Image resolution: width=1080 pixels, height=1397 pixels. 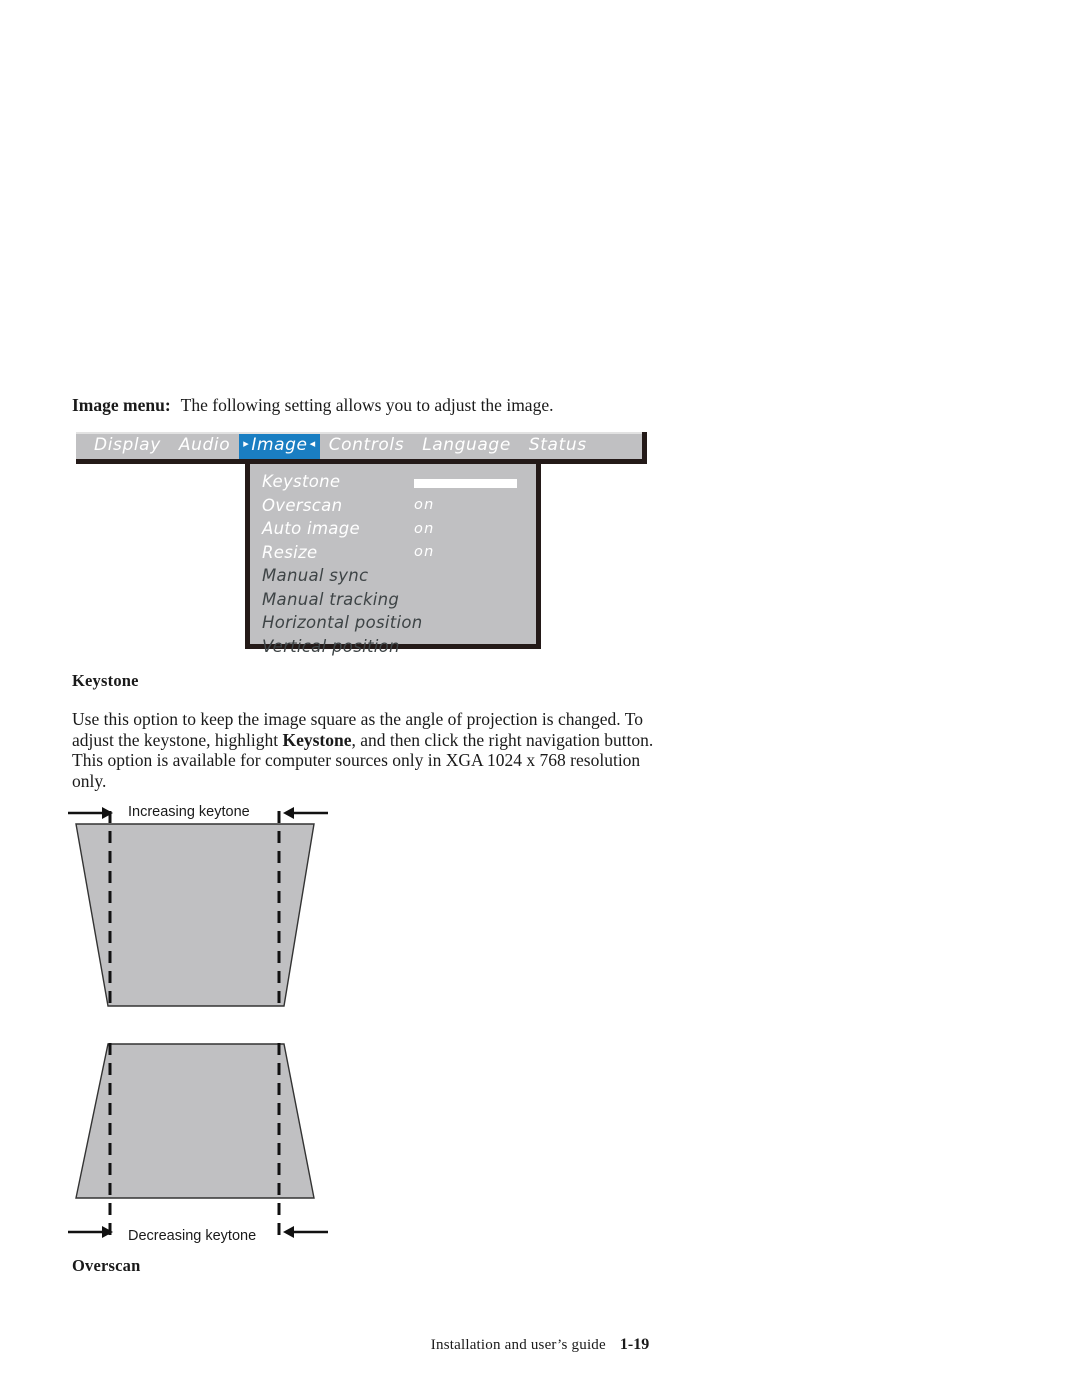 I want to click on menu-item-manual-sync-label: Manual sync, so click(x=315, y=576).